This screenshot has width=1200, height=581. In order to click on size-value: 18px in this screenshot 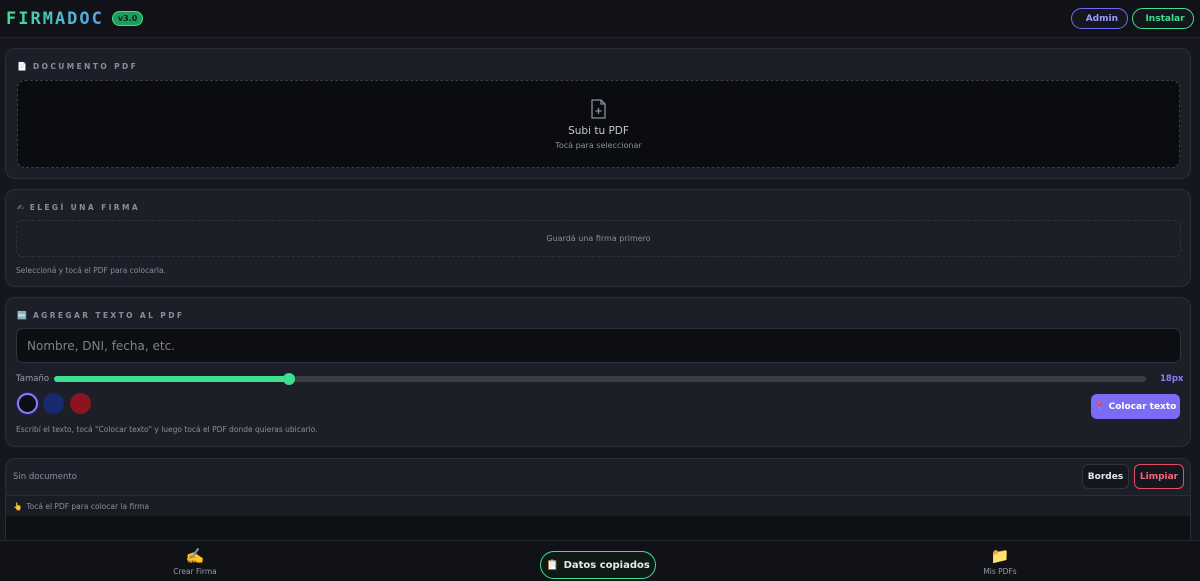, I will do `click(1172, 379)`.